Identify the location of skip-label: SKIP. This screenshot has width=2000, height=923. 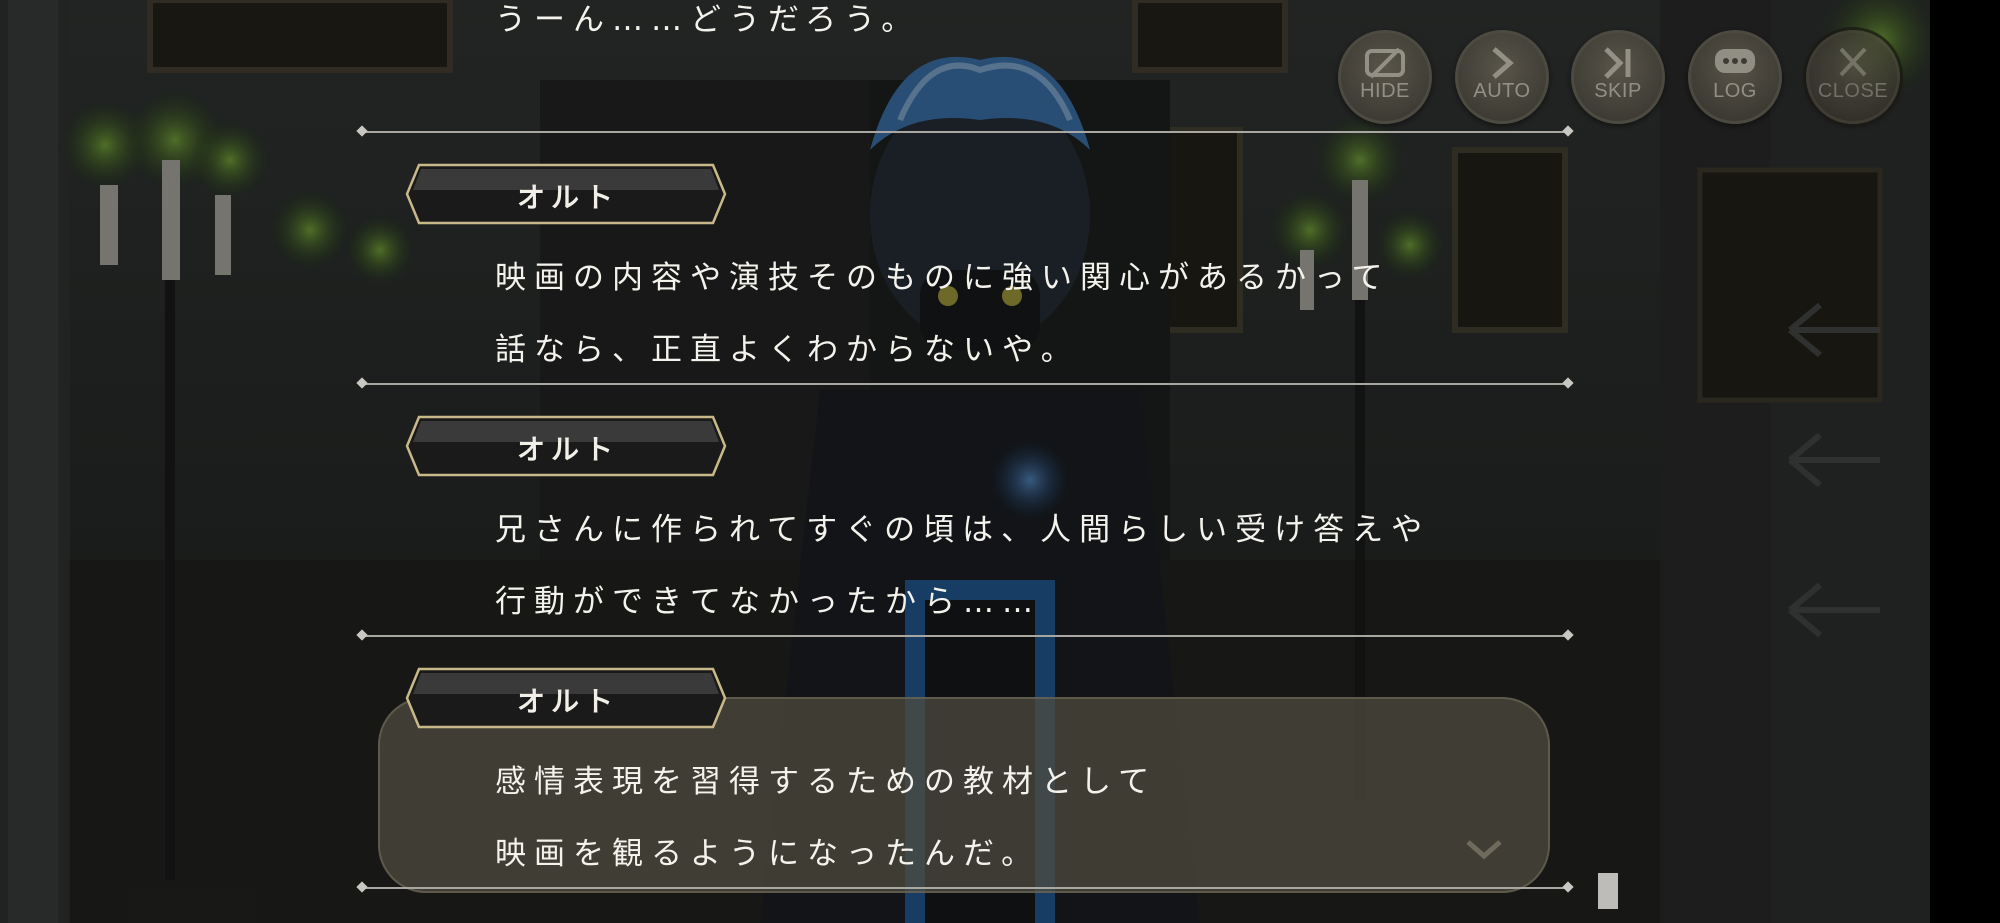
(1618, 91).